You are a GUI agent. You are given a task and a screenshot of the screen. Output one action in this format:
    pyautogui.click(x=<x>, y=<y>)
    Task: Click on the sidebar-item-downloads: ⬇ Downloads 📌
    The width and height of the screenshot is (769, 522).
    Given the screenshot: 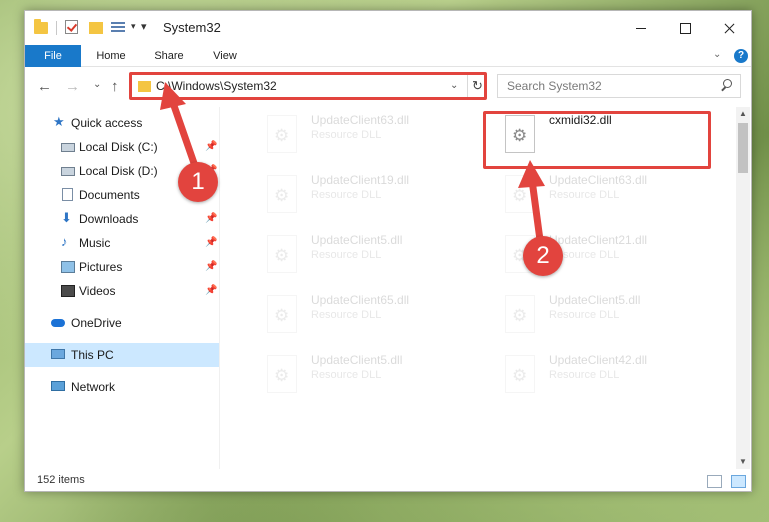 What is the action you would take?
    pyautogui.click(x=122, y=219)
    